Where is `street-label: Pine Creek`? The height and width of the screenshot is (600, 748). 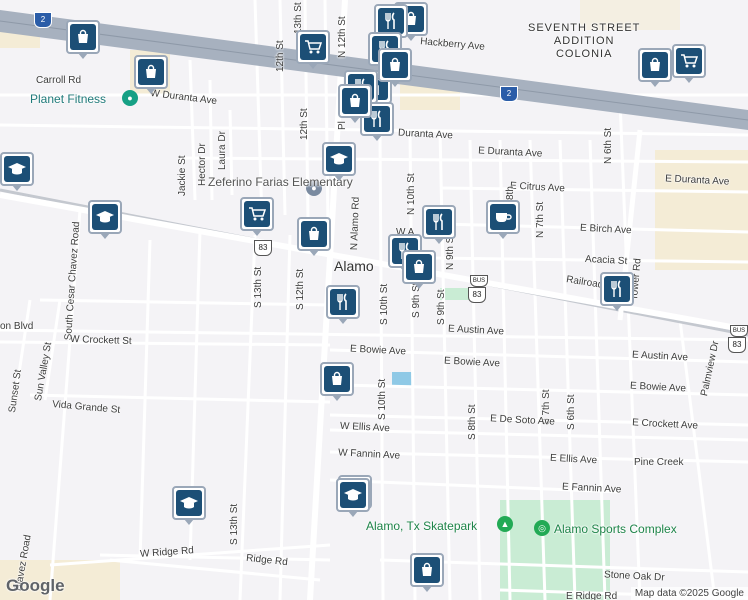 street-label: Pine Creek is located at coordinates (659, 462).